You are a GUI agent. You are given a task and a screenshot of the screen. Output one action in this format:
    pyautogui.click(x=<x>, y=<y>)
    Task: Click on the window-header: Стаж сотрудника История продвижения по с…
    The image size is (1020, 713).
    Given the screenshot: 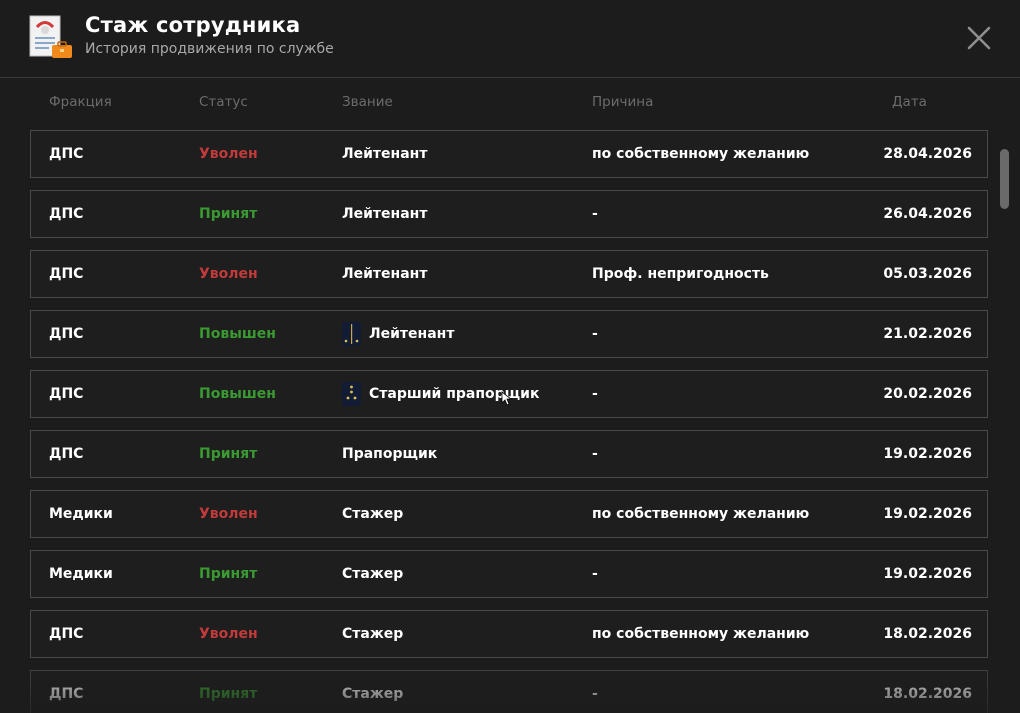 What is the action you would take?
    pyautogui.click(x=510, y=39)
    